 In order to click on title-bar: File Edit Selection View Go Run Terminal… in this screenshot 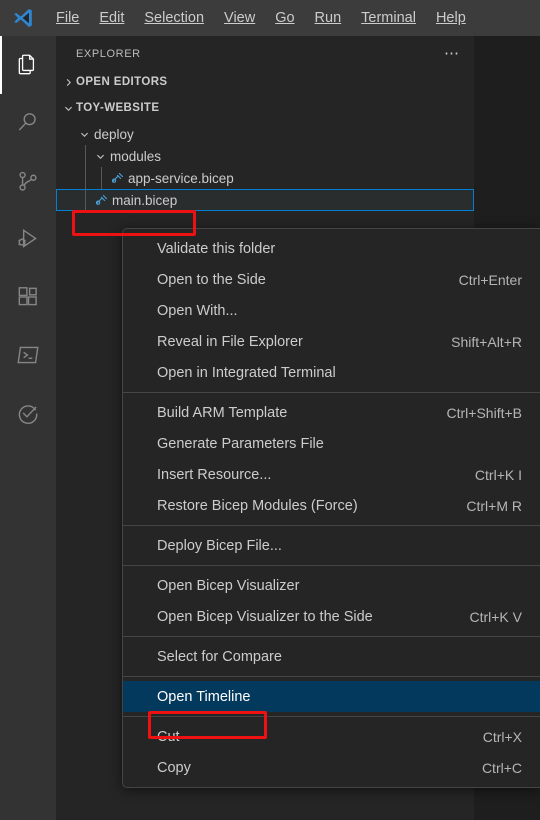, I will do `click(270, 18)`.